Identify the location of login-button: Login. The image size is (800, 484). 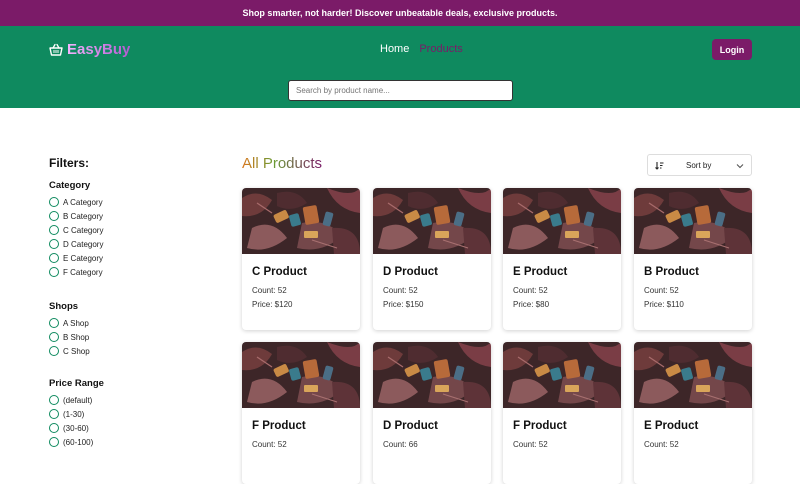
(732, 49).